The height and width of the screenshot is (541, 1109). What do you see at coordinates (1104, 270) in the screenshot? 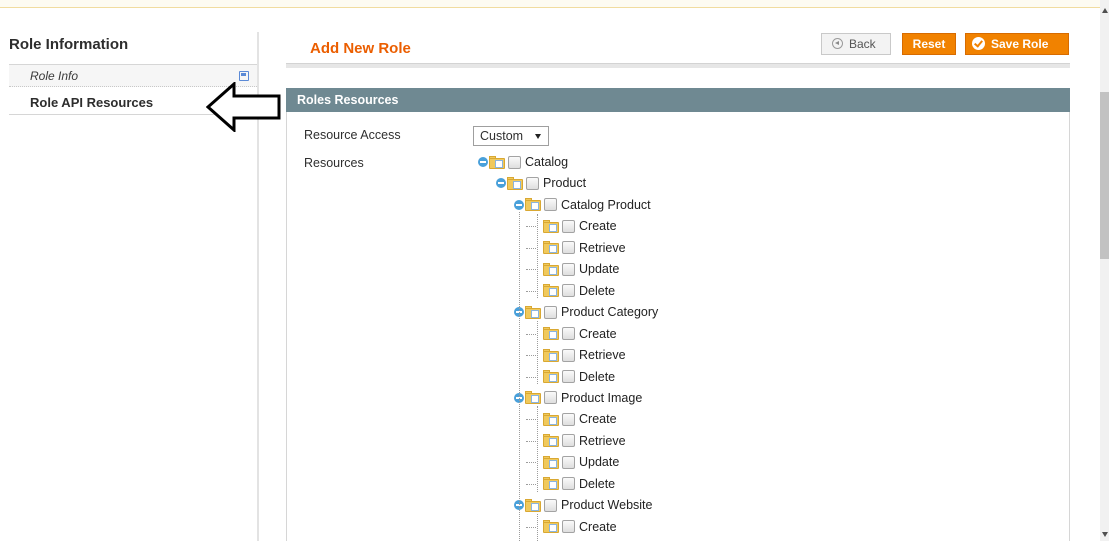
I see `scrollbar` at bounding box center [1104, 270].